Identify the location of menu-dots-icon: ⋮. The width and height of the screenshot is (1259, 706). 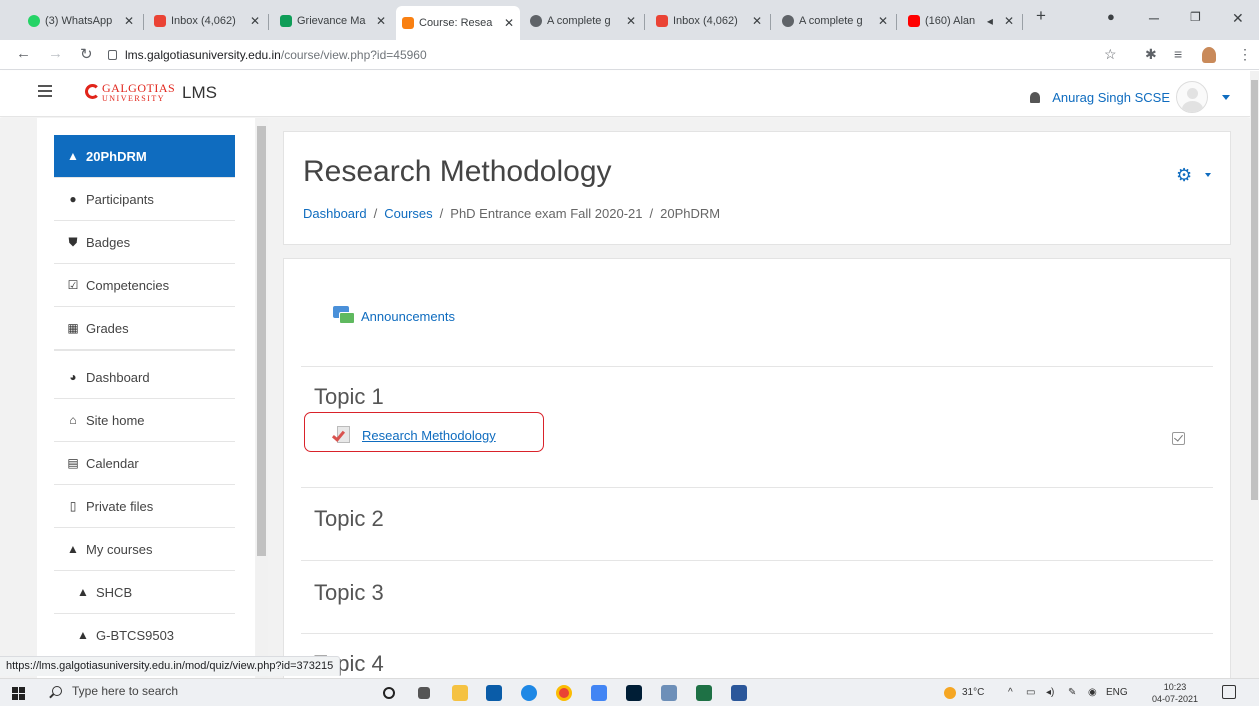
(1245, 54).